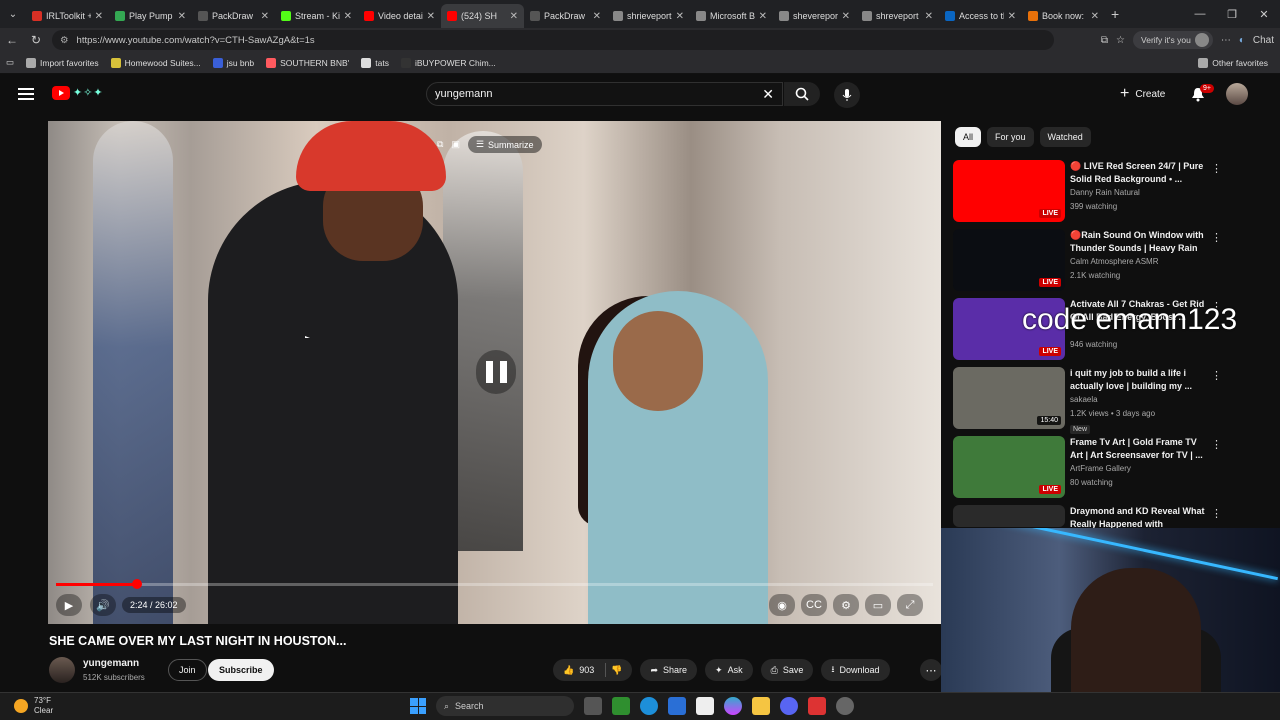  I want to click on cast-icon: ▣, so click(455, 144).